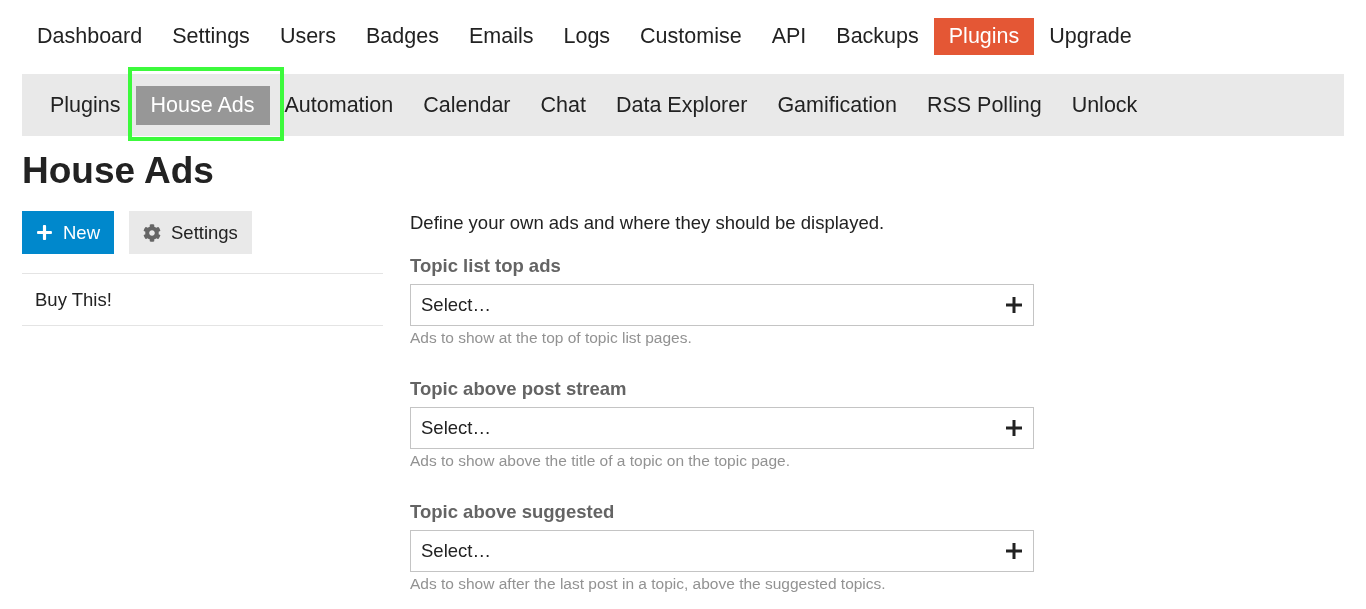 This screenshot has width=1366, height=609. I want to click on help-text: Ads to show after the last post in a topic, above the suggested topics., so click(648, 584).